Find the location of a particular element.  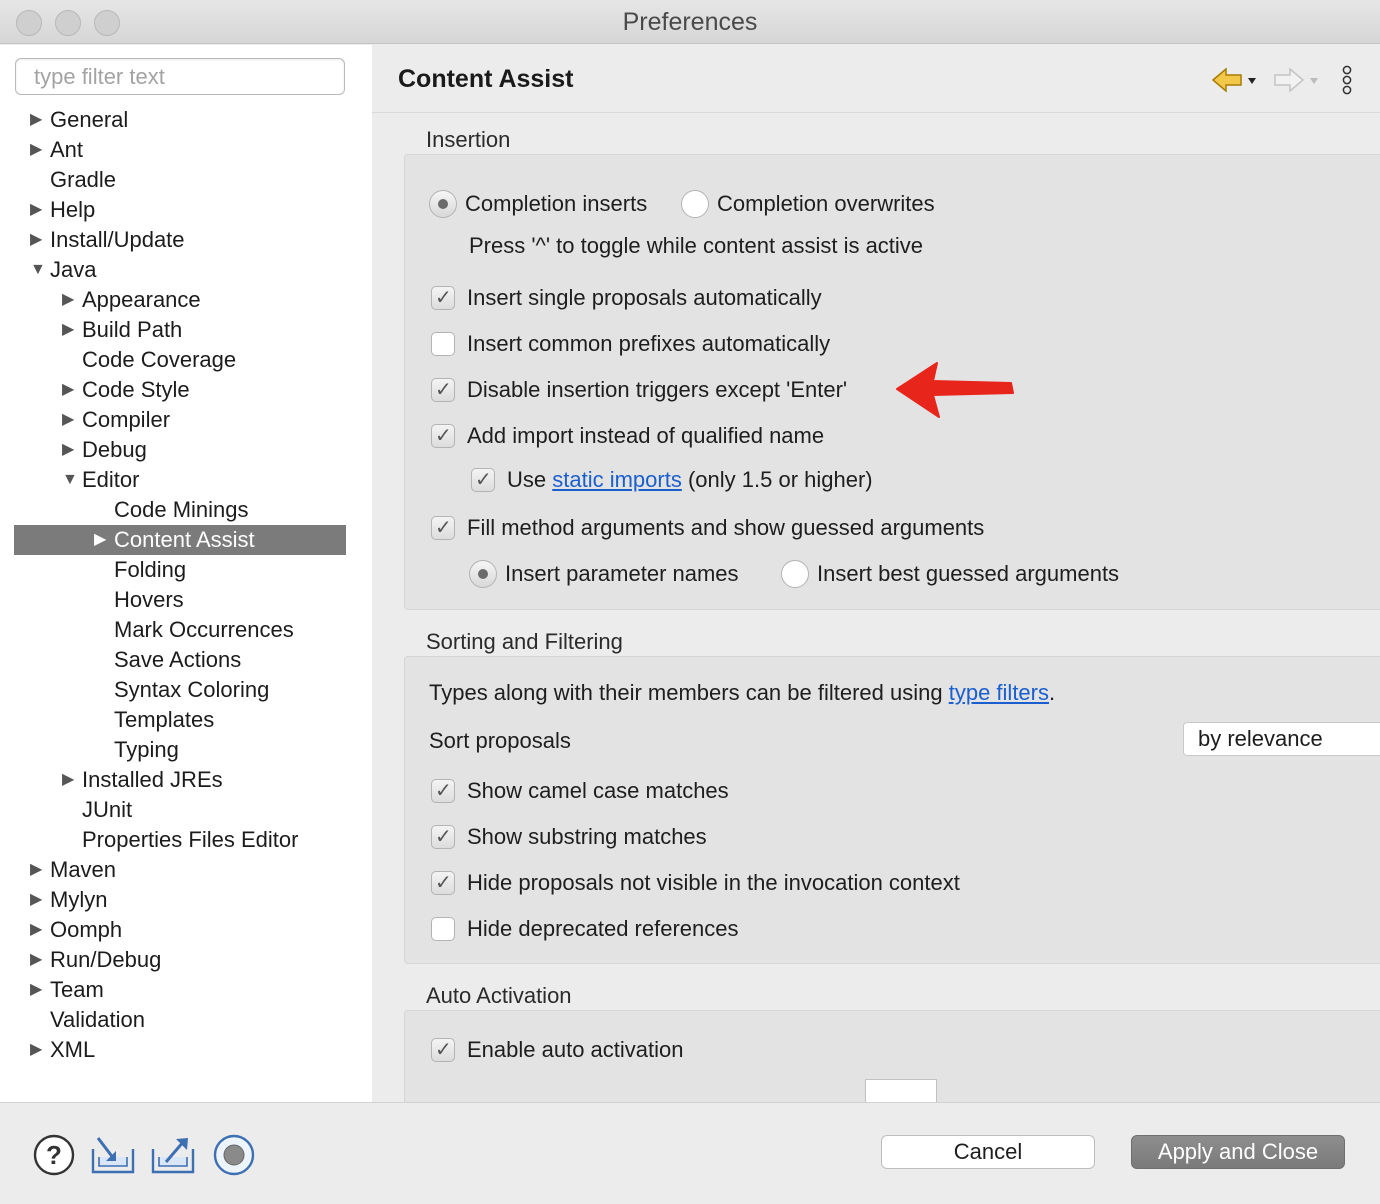

export-icon is located at coordinates (173, 1155).